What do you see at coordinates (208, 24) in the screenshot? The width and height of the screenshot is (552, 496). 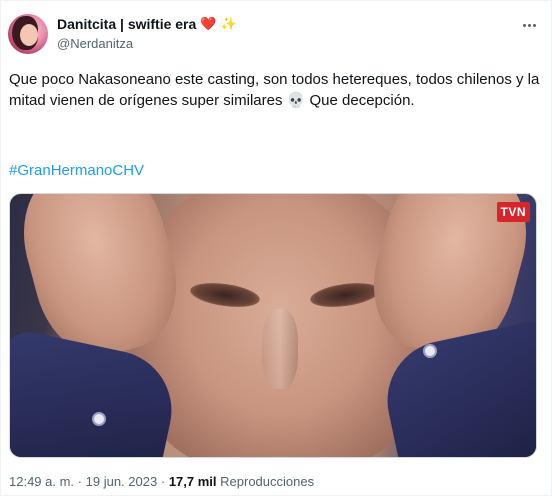 I see `heart-icon: ❤️` at bounding box center [208, 24].